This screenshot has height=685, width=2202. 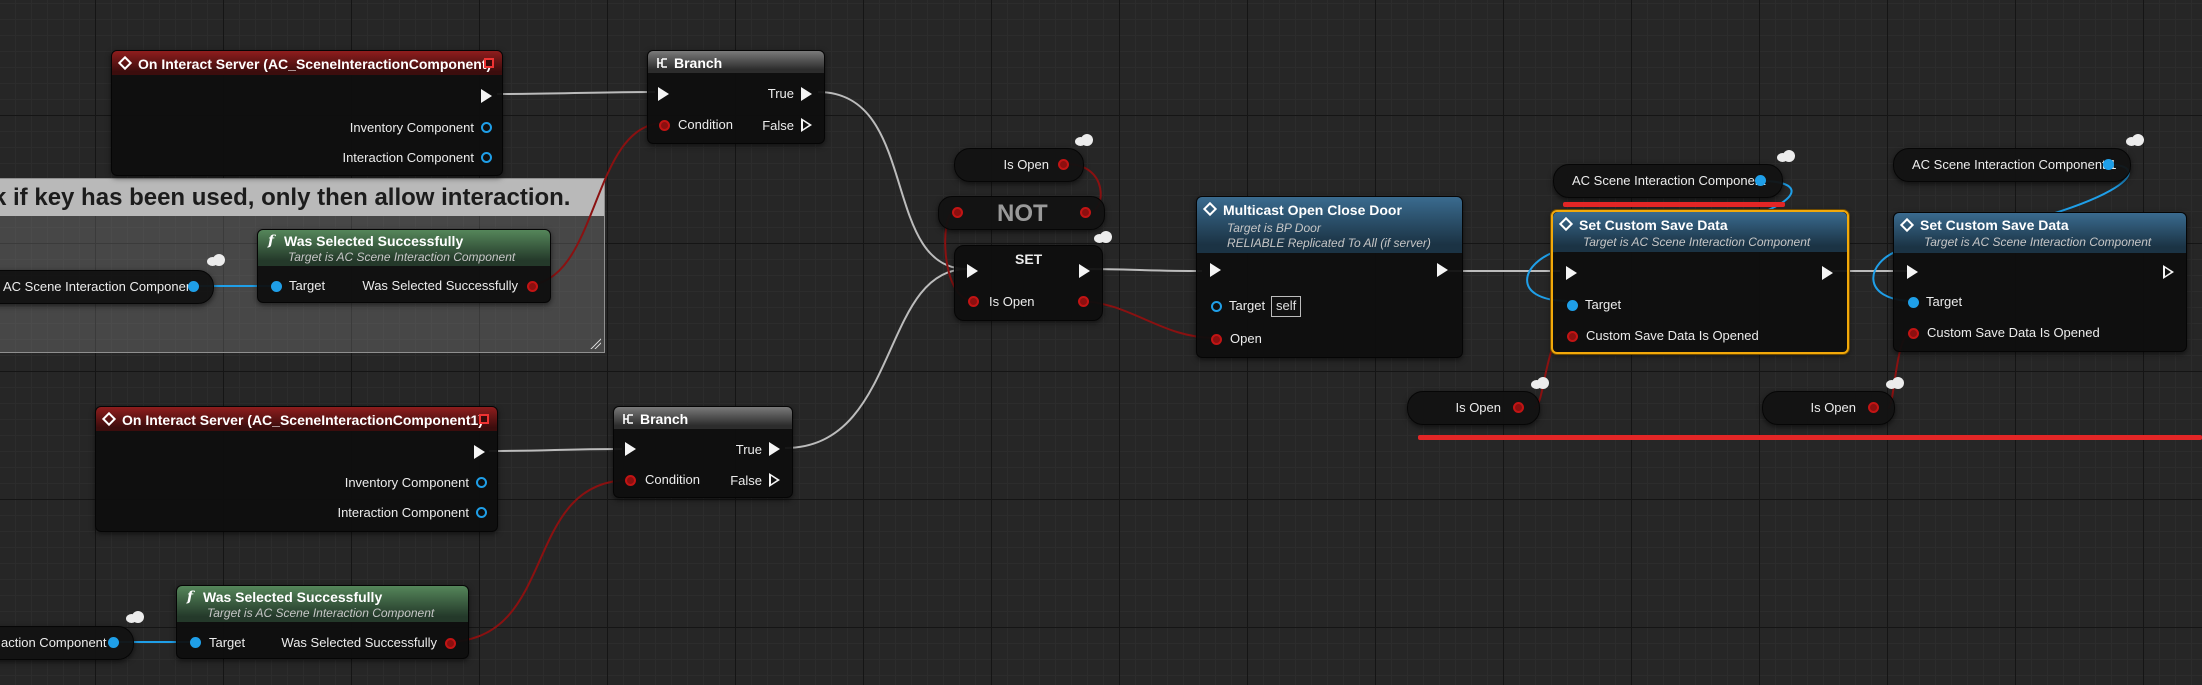 What do you see at coordinates (403, 512) in the screenshot?
I see `pin-label: Interaction Component` at bounding box center [403, 512].